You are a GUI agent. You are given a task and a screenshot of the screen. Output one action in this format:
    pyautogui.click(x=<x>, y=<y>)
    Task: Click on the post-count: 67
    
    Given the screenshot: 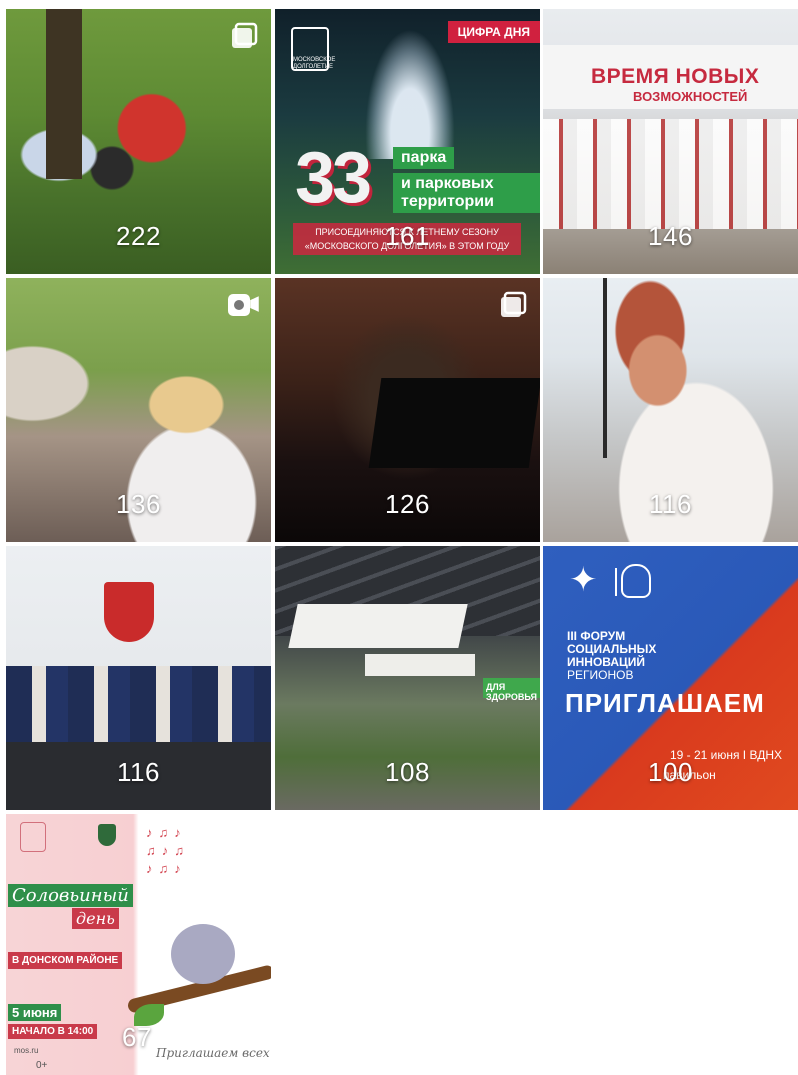 What is the action you would take?
    pyautogui.click(x=137, y=1037)
    